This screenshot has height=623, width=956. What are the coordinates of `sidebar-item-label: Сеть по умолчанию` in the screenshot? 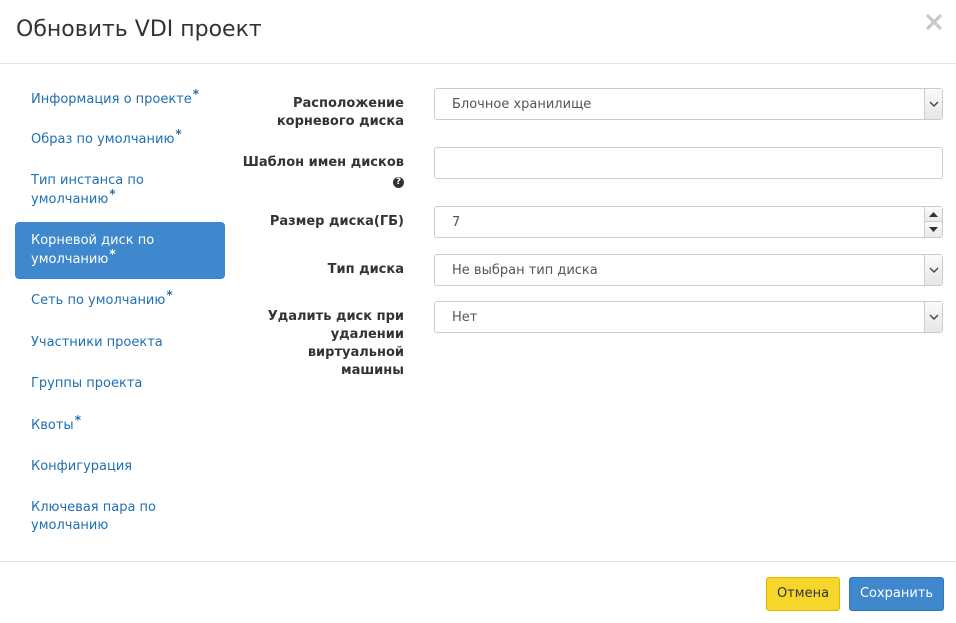 It's located at (98, 300).